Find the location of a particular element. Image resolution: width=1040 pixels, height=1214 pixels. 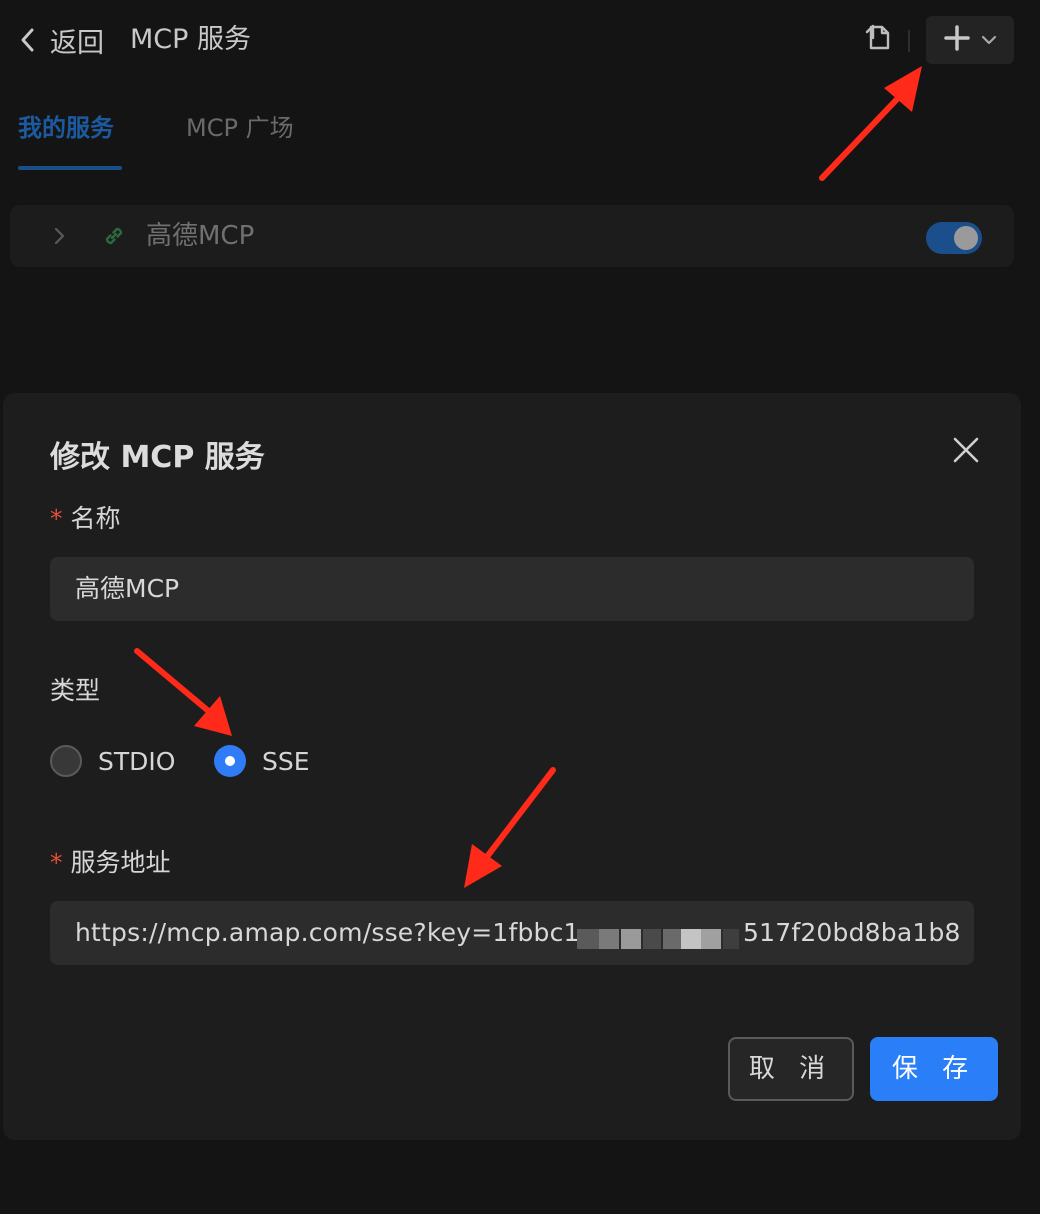

header-divider is located at coordinates (909, 41).